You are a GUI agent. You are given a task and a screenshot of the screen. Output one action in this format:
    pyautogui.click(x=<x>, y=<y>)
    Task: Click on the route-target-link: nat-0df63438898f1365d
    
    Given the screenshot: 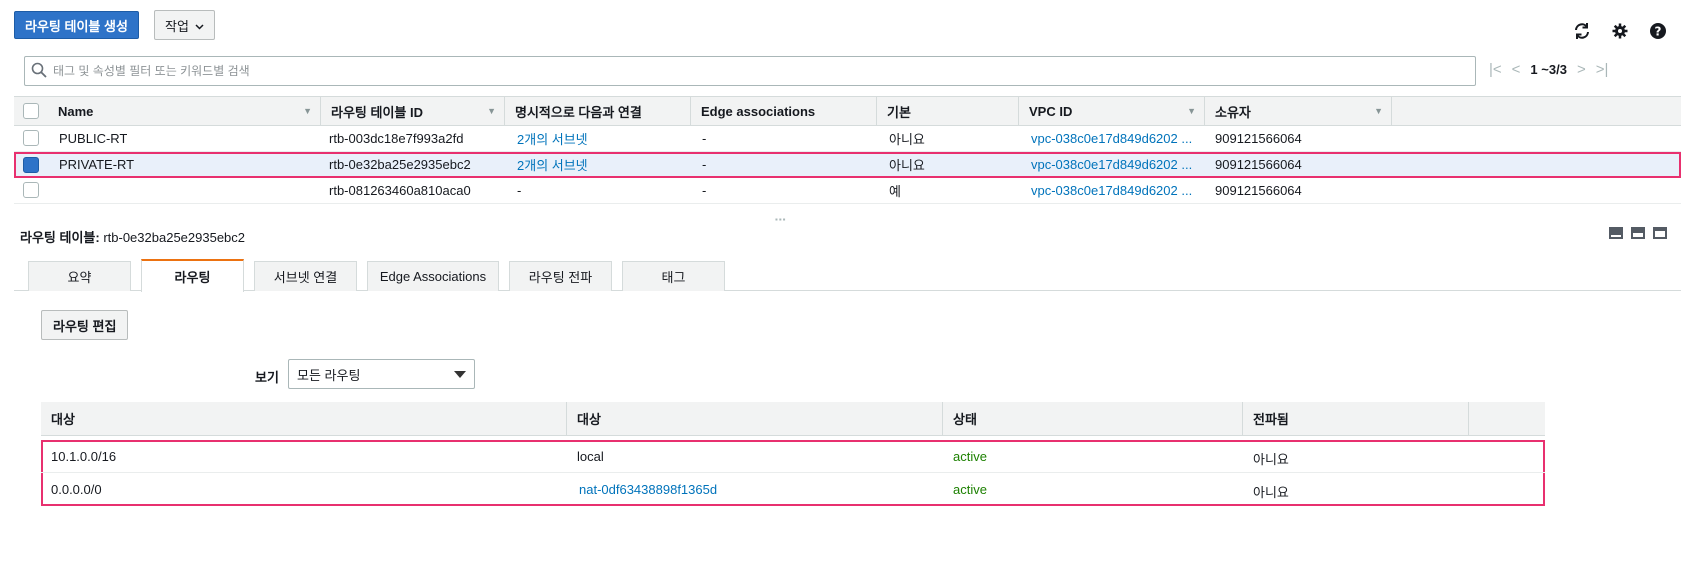 What is the action you would take?
    pyautogui.click(x=648, y=489)
    